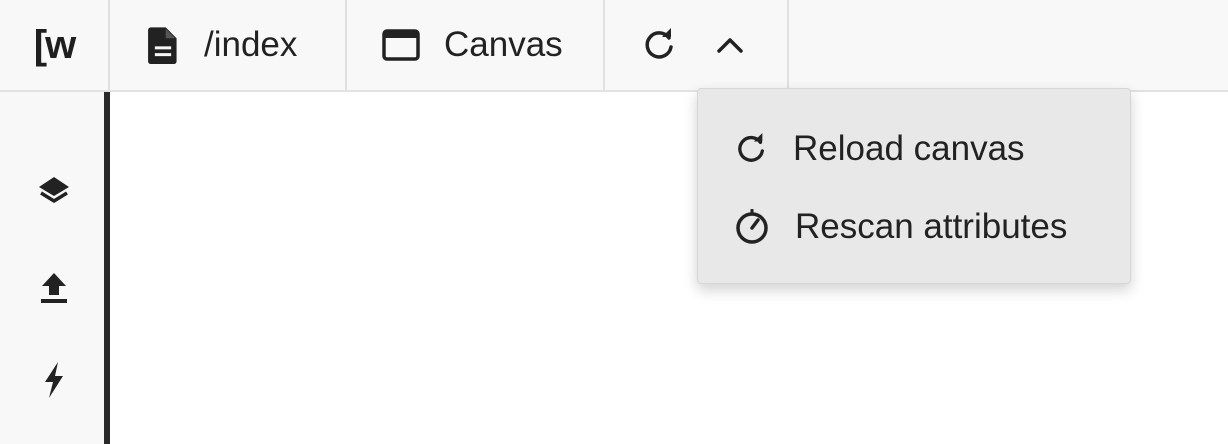 This screenshot has height=444, width=1228. I want to click on menu-item-label: Reload canvas, so click(909, 148).